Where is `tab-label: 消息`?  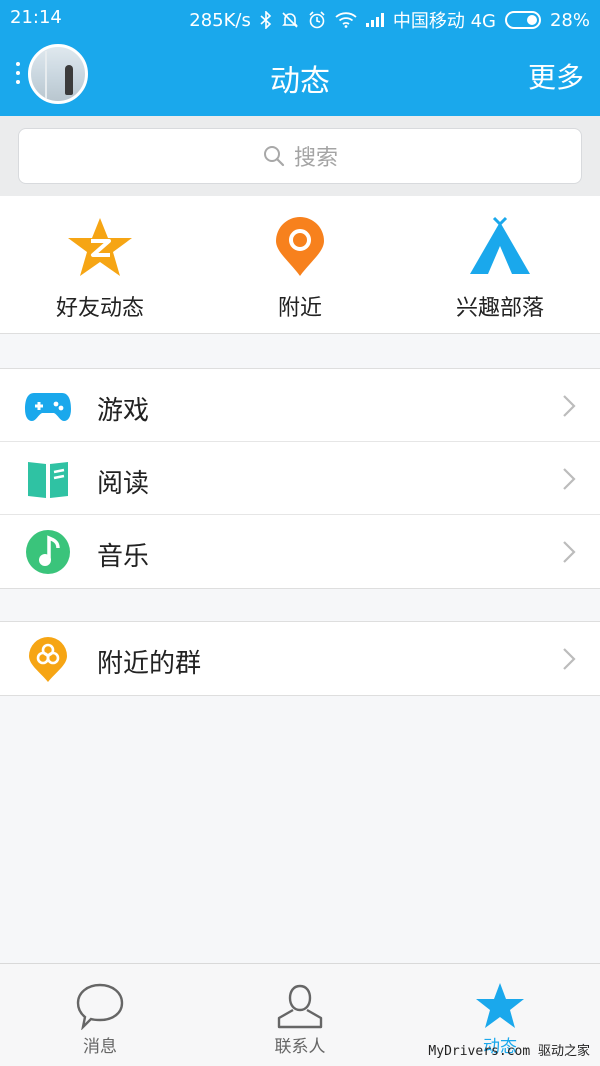 tab-label: 消息 is located at coordinates (100, 1047).